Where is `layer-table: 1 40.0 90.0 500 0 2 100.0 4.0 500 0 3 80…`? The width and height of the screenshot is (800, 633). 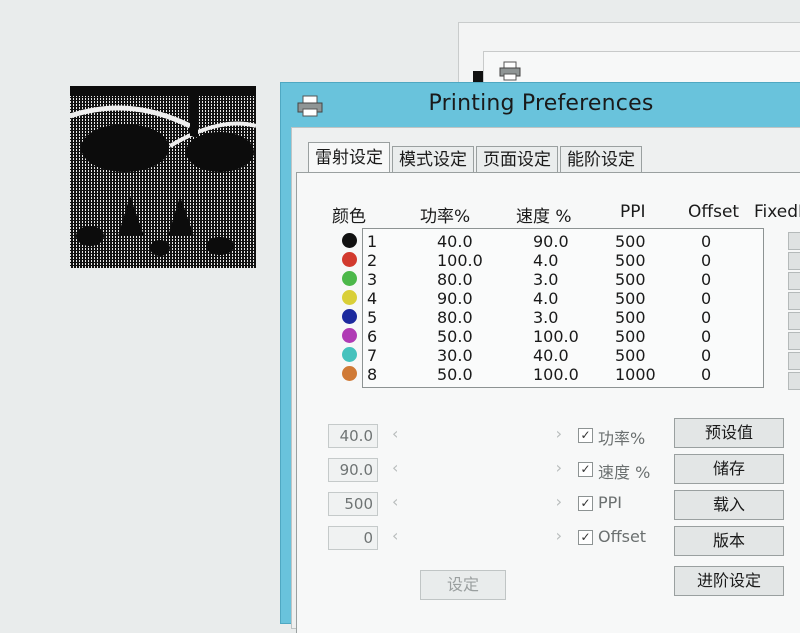 layer-table: 1 40.0 90.0 500 0 2 100.0 4.0 500 0 3 80… is located at coordinates (563, 308).